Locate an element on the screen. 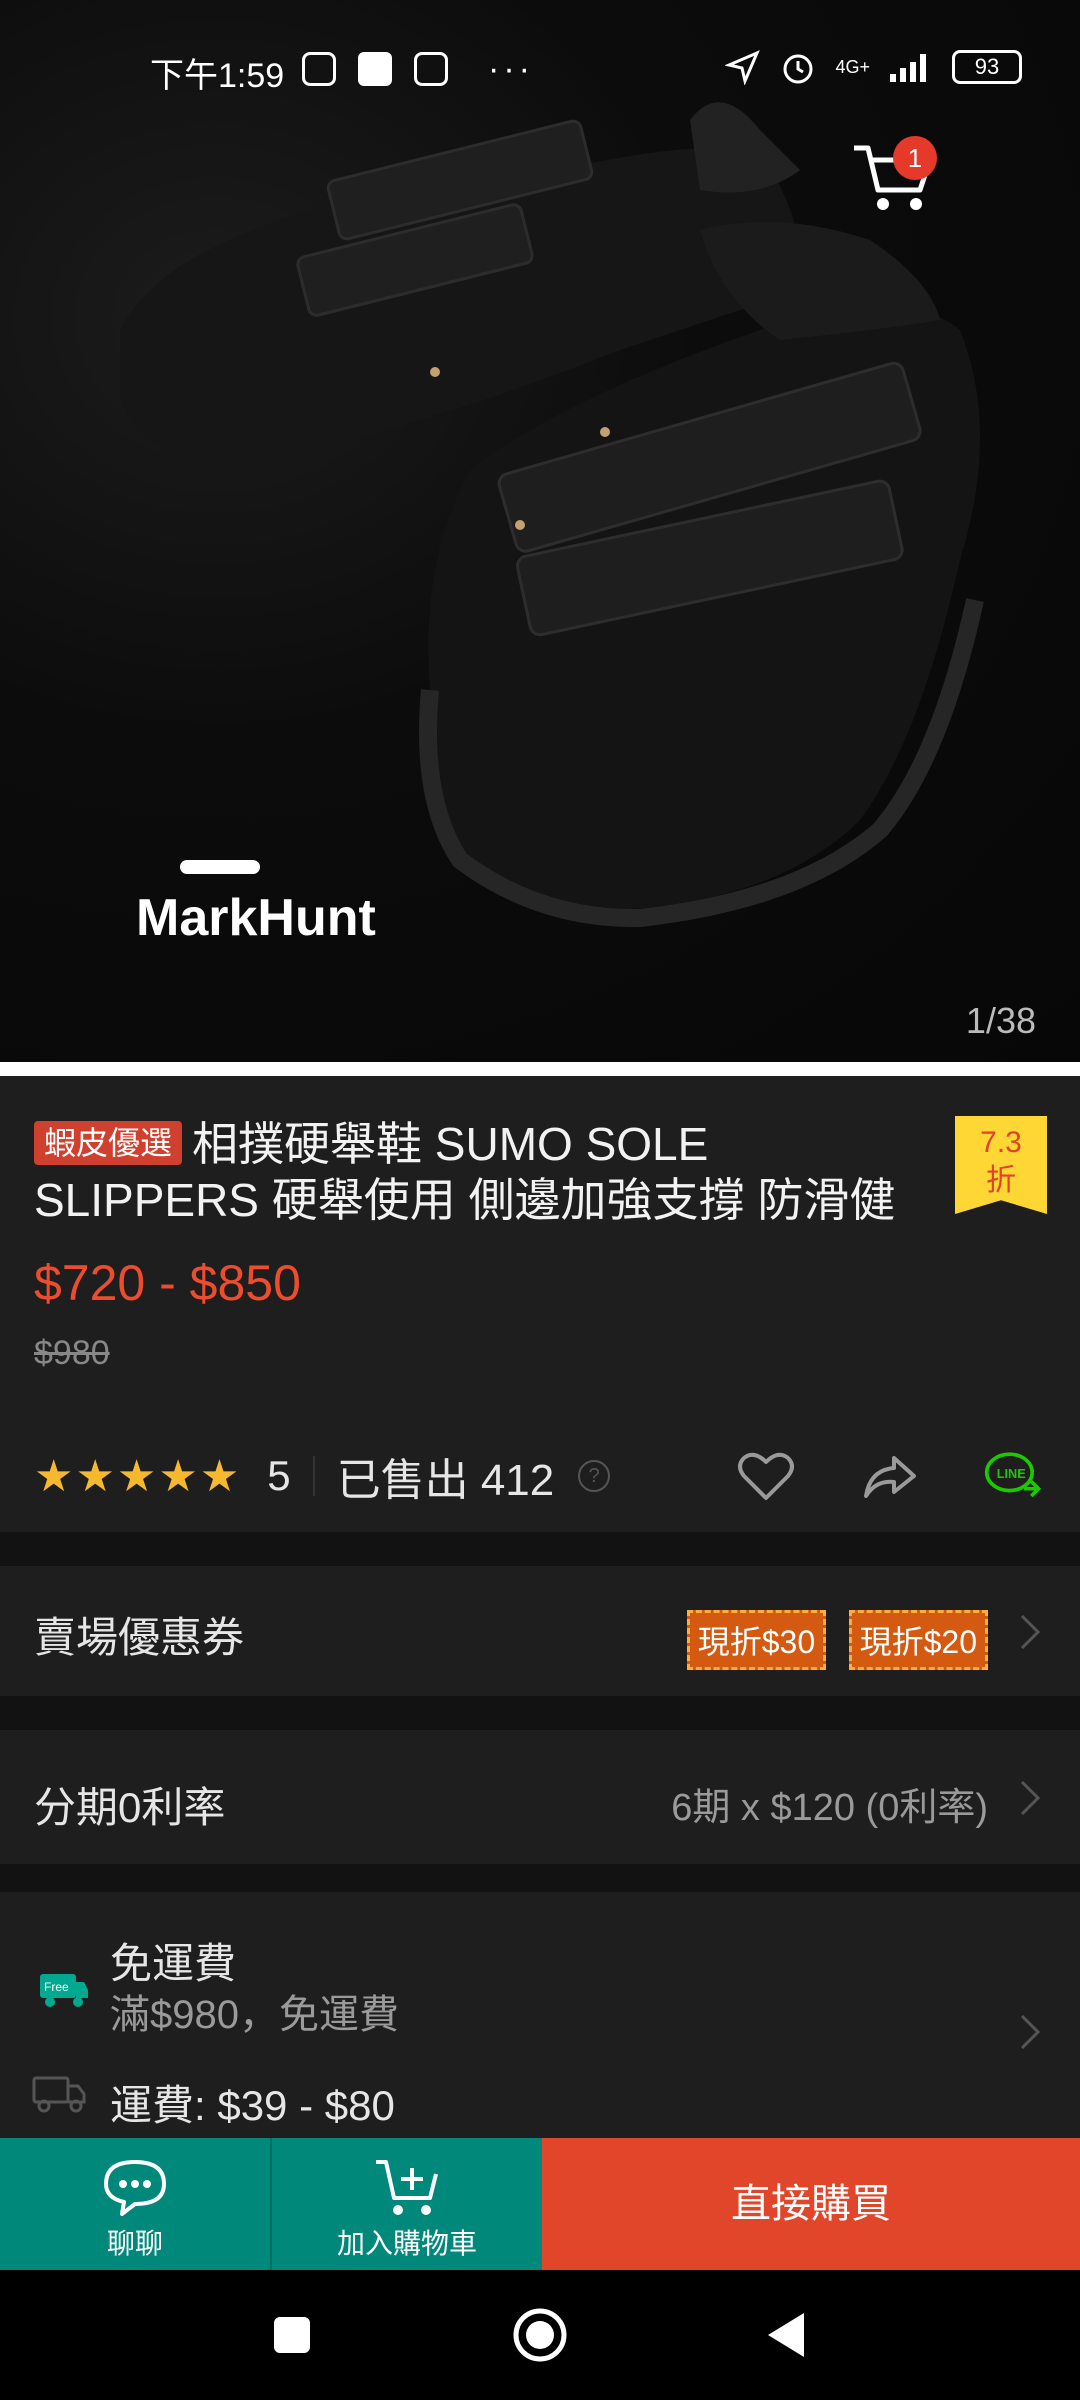 This screenshot has width=1080, height=2400. add-cart-icon is located at coordinates (407, 2187).